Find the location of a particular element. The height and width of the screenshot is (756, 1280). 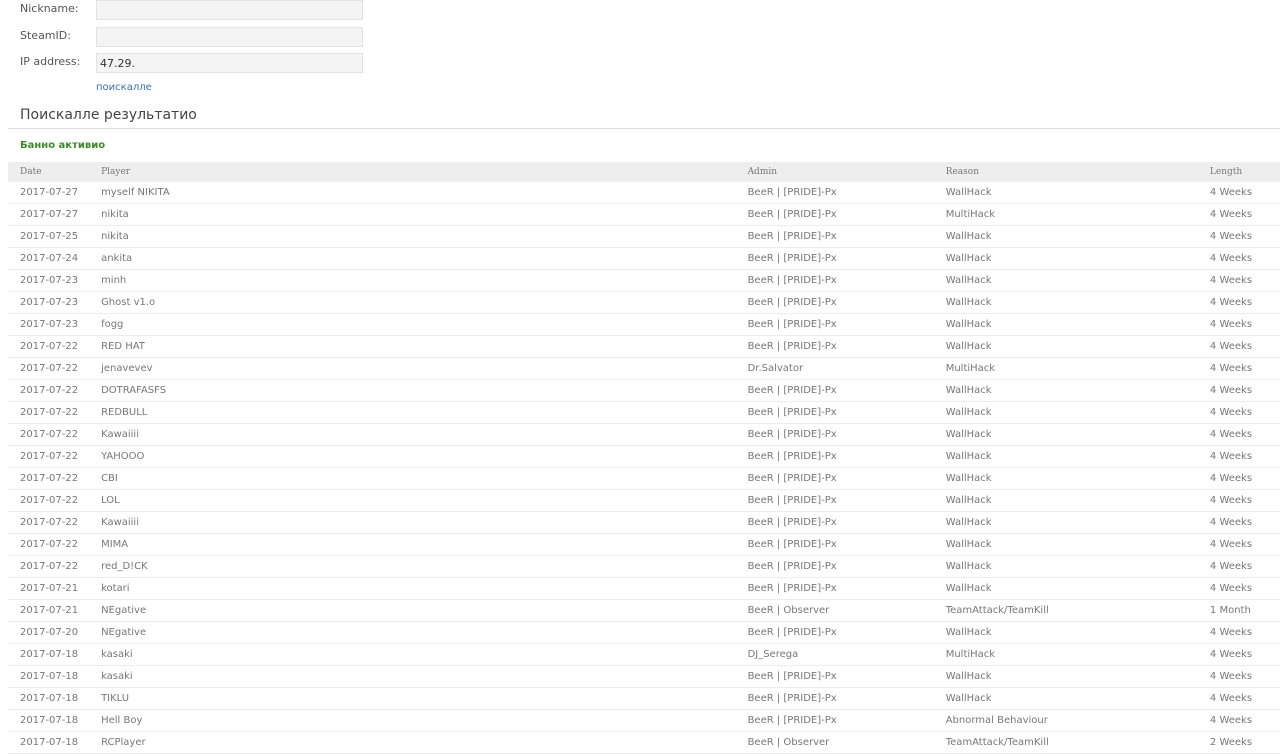

ban-reason: TeamAttack/TeamKill is located at coordinates (1077, 742).